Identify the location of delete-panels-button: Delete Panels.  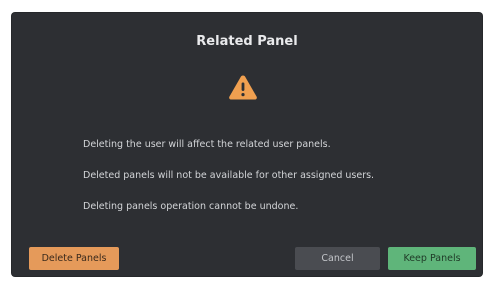
(74, 258).